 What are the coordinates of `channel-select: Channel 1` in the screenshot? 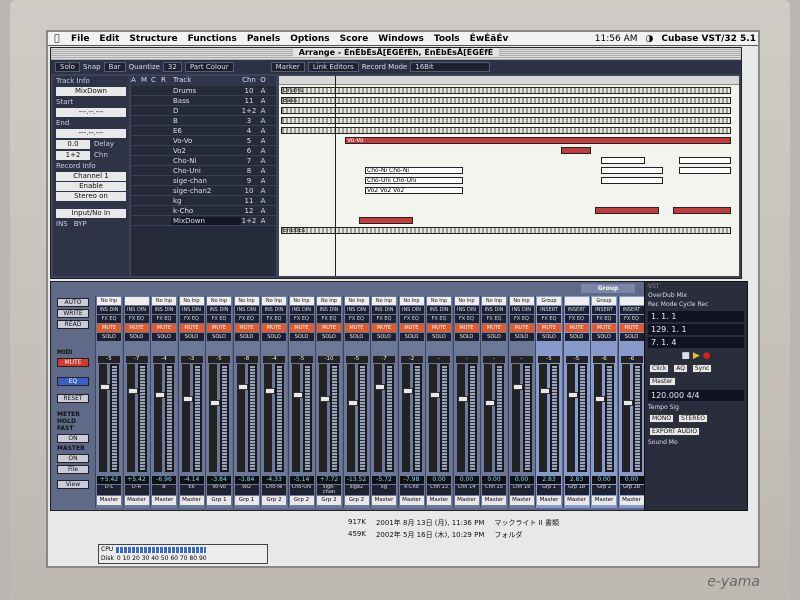 It's located at (91, 176).